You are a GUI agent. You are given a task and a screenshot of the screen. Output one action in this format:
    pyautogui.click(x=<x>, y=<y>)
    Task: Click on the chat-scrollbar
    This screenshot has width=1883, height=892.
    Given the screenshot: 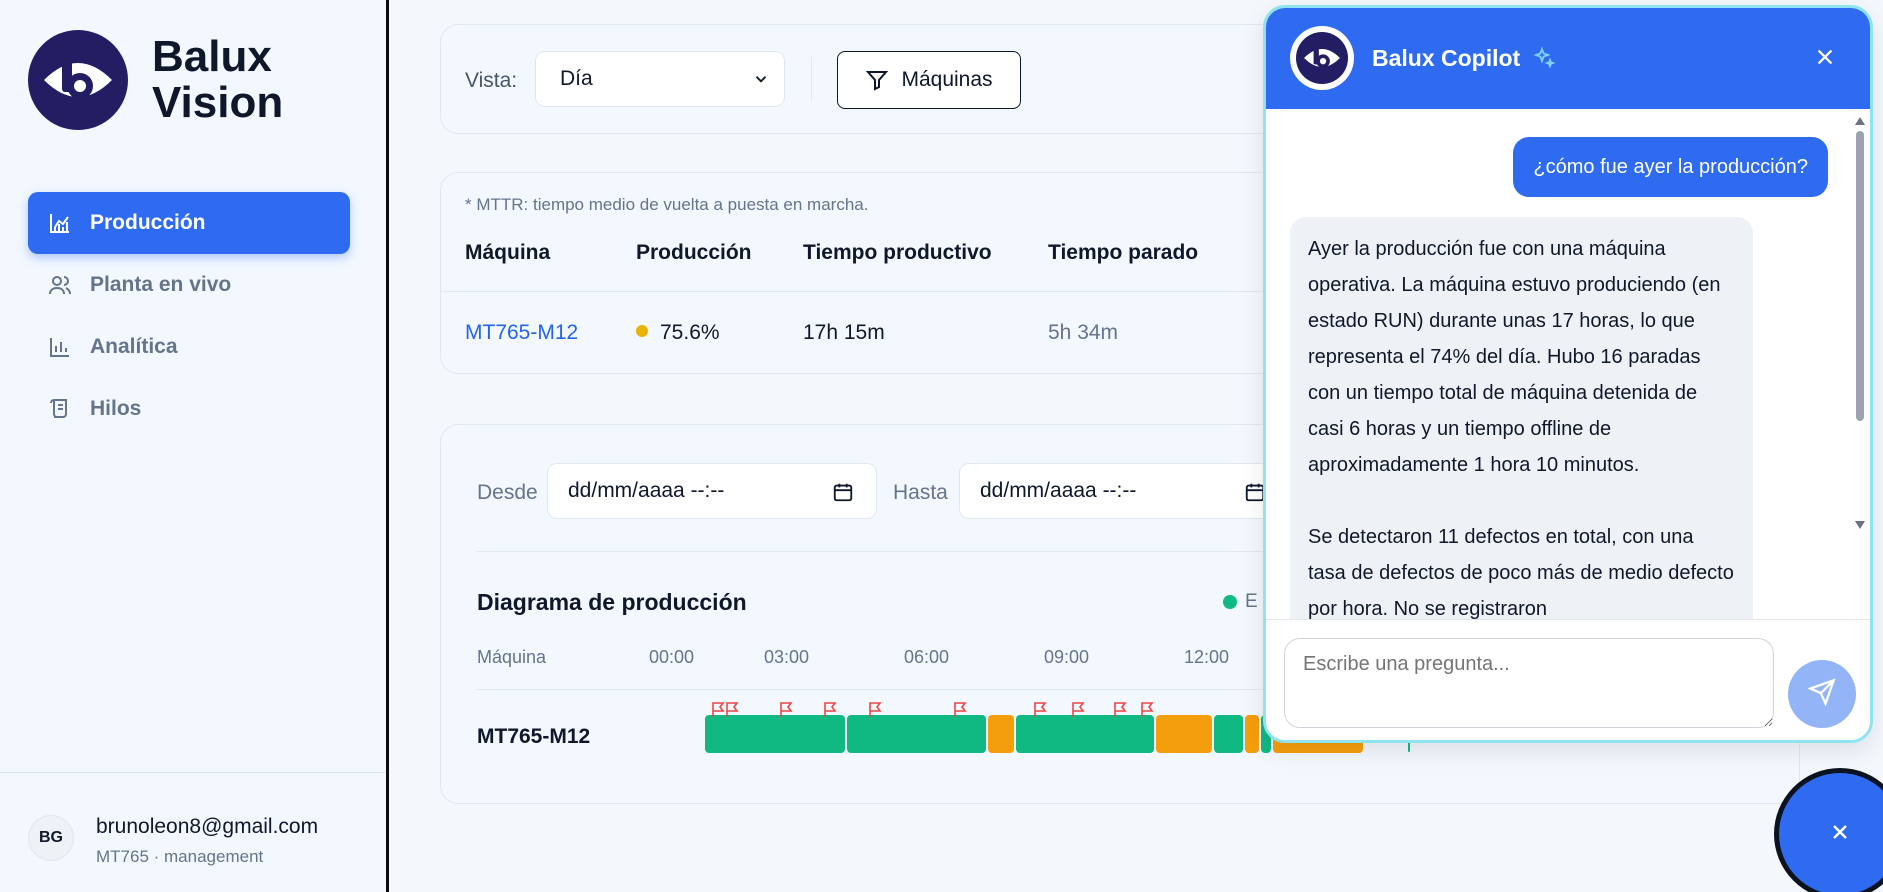 What is the action you would take?
    pyautogui.click(x=1860, y=323)
    